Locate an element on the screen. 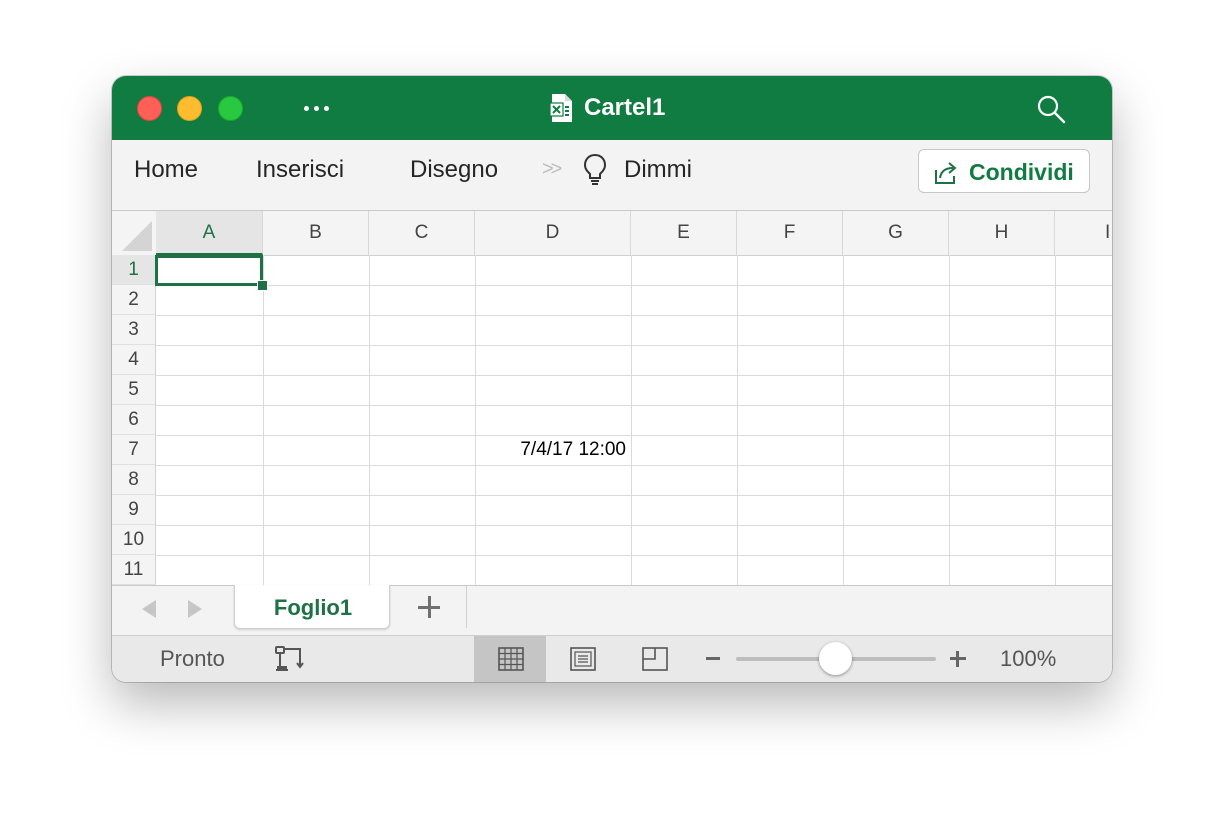 The width and height of the screenshot is (1224, 830). normal-view-button is located at coordinates (510, 659).